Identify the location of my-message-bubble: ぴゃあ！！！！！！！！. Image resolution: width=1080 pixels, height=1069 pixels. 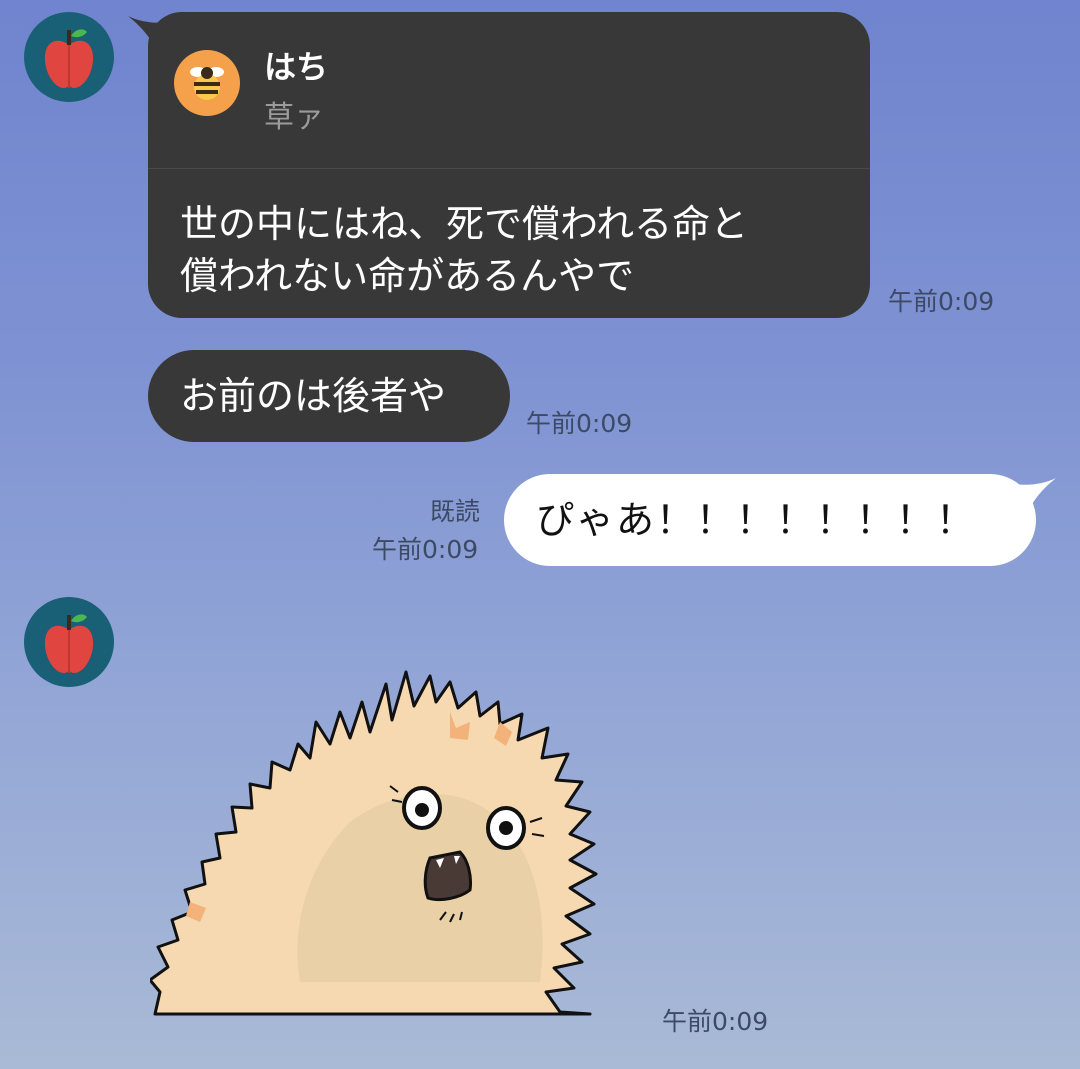
(770, 520).